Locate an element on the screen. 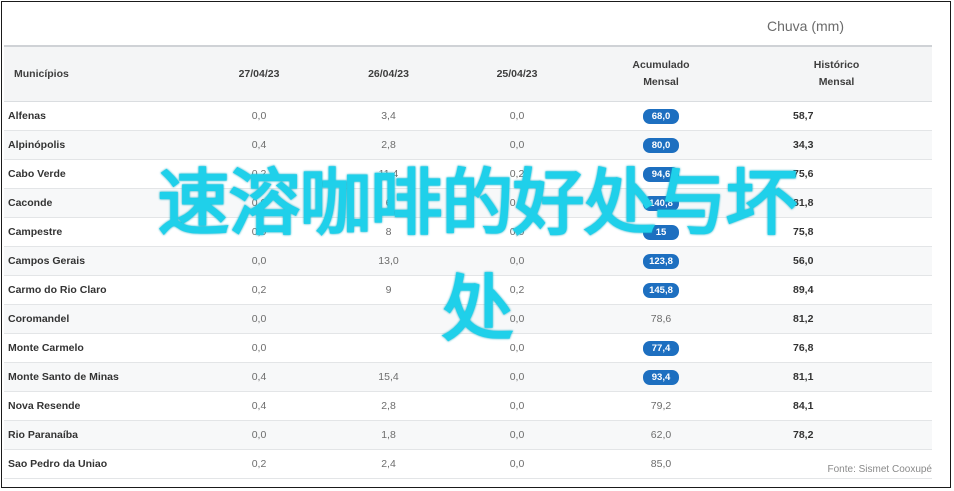 This screenshot has height=491, width=954. acumulado-badge: 93,4 is located at coordinates (661, 377).